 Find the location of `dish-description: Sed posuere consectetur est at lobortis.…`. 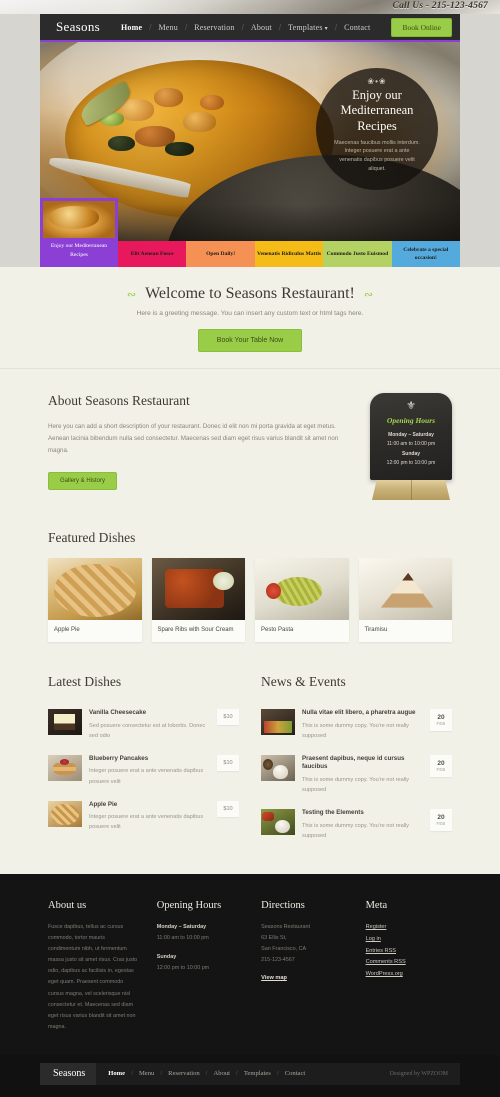

dish-description: Sed posuere consectetur est at lobortis.… is located at coordinates (147, 730).